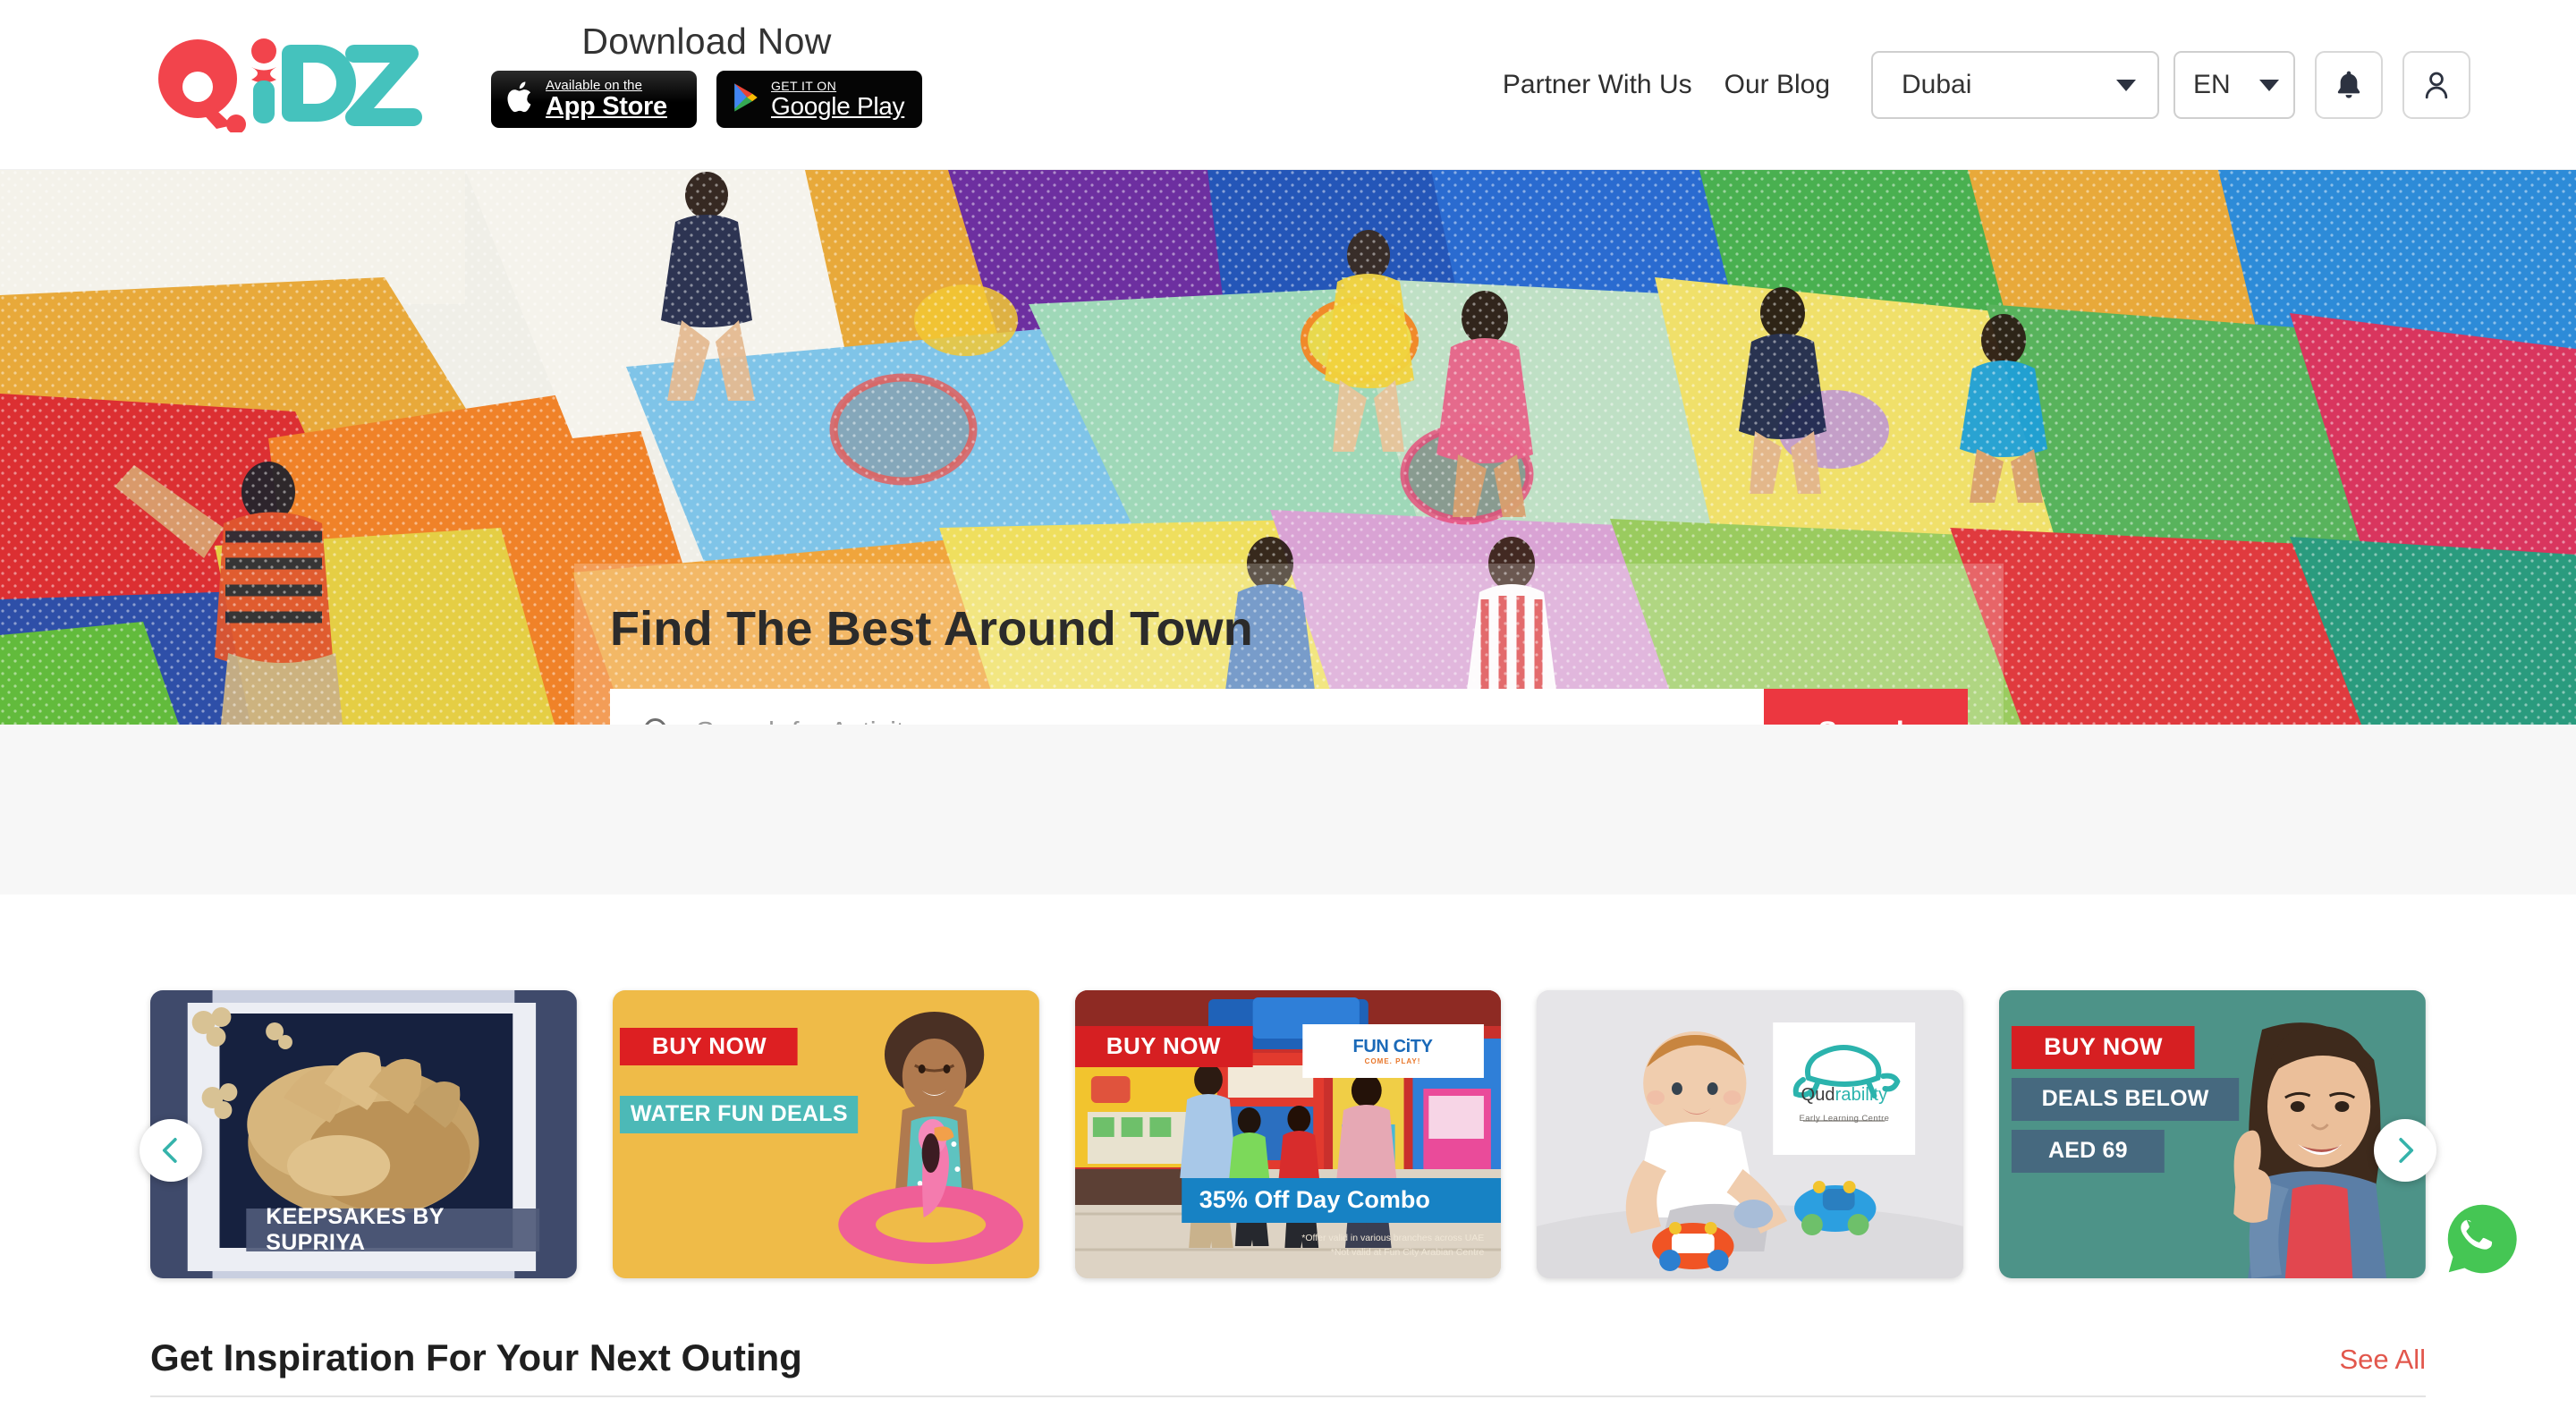 Image resolution: width=2576 pixels, height=1408 pixels. What do you see at coordinates (1844, 1119) in the screenshot?
I see `promo-card-qudrability-subtitle: Early Learning Centre` at bounding box center [1844, 1119].